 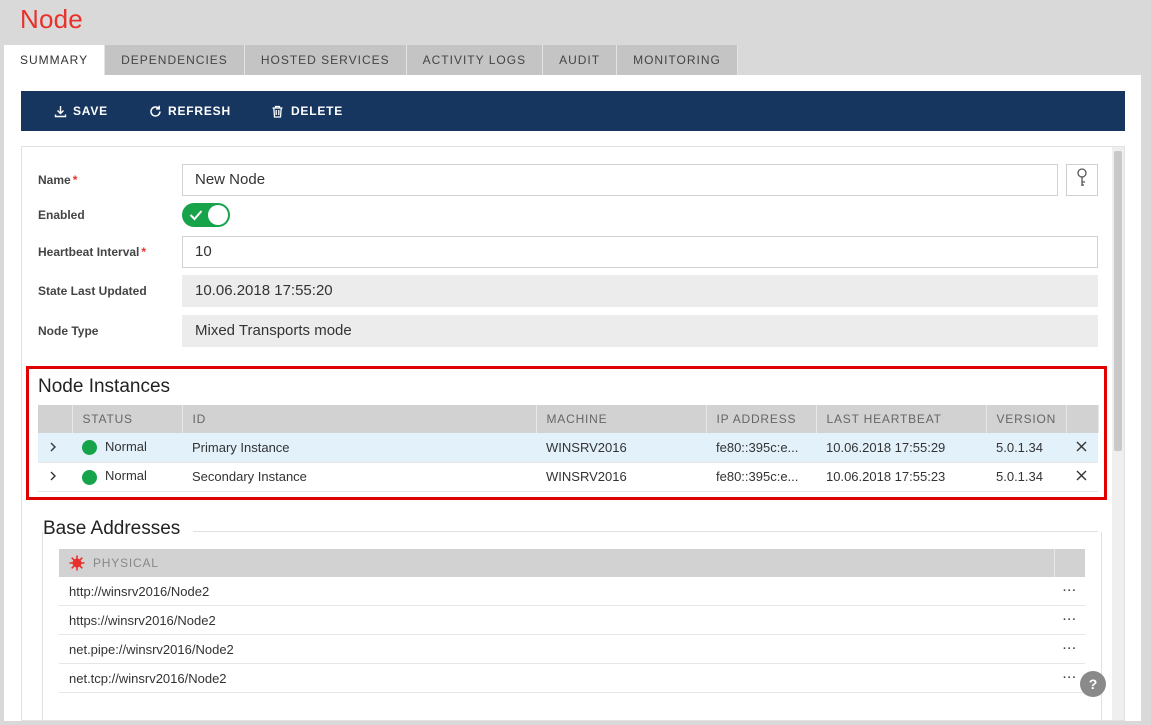 What do you see at coordinates (206, 215) in the screenshot?
I see `enabled-toggle` at bounding box center [206, 215].